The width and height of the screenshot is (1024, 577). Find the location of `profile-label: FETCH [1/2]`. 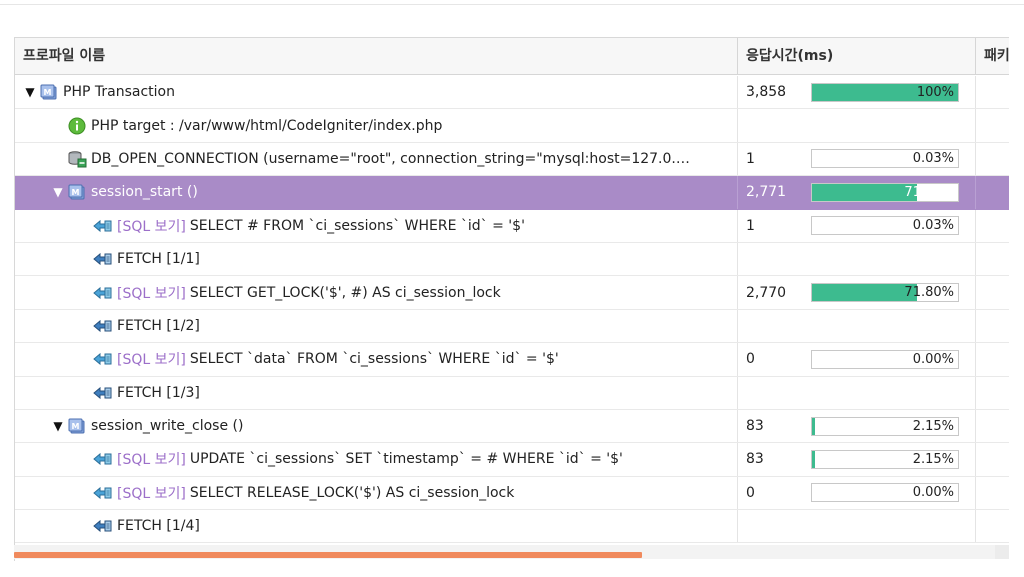

profile-label: FETCH [1/2] is located at coordinates (158, 325).